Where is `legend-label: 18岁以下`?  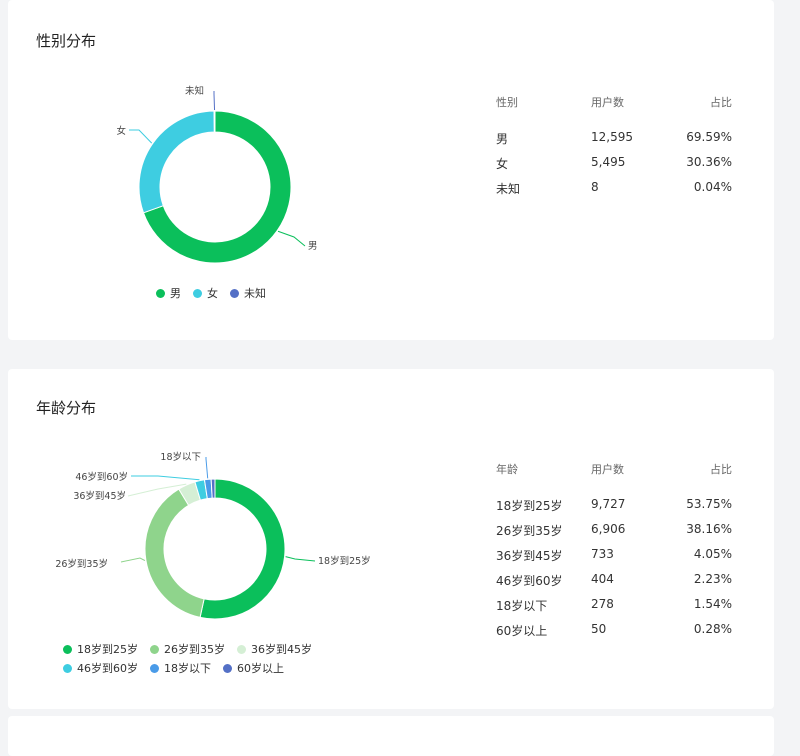
legend-label: 18岁以下 is located at coordinates (187, 668).